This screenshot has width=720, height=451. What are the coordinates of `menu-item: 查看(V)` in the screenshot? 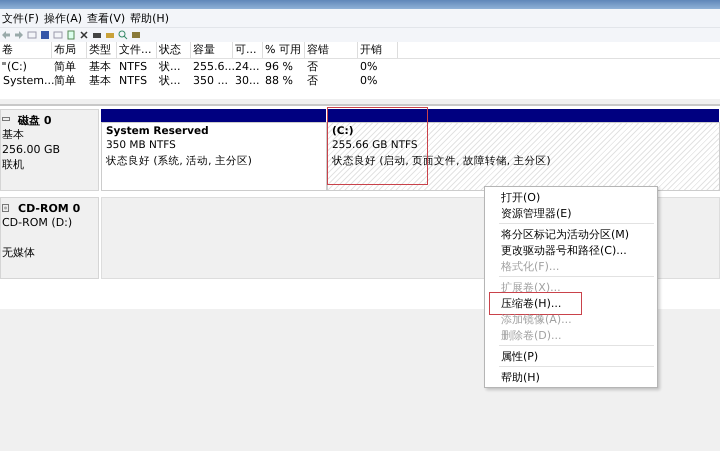 It's located at (106, 18).